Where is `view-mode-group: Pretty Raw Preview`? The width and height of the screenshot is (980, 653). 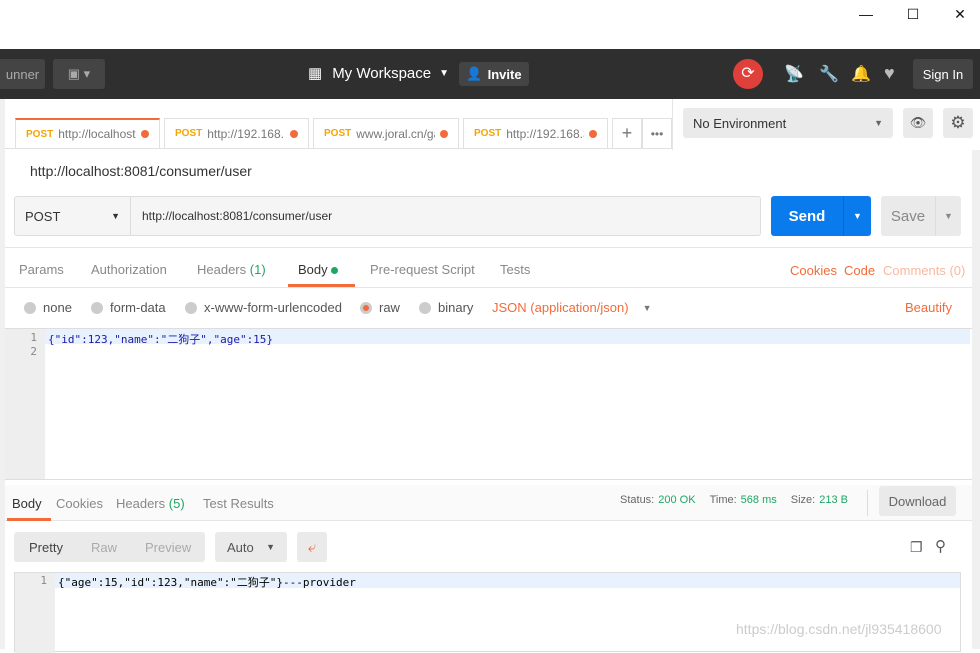 view-mode-group: Pretty Raw Preview is located at coordinates (109, 547).